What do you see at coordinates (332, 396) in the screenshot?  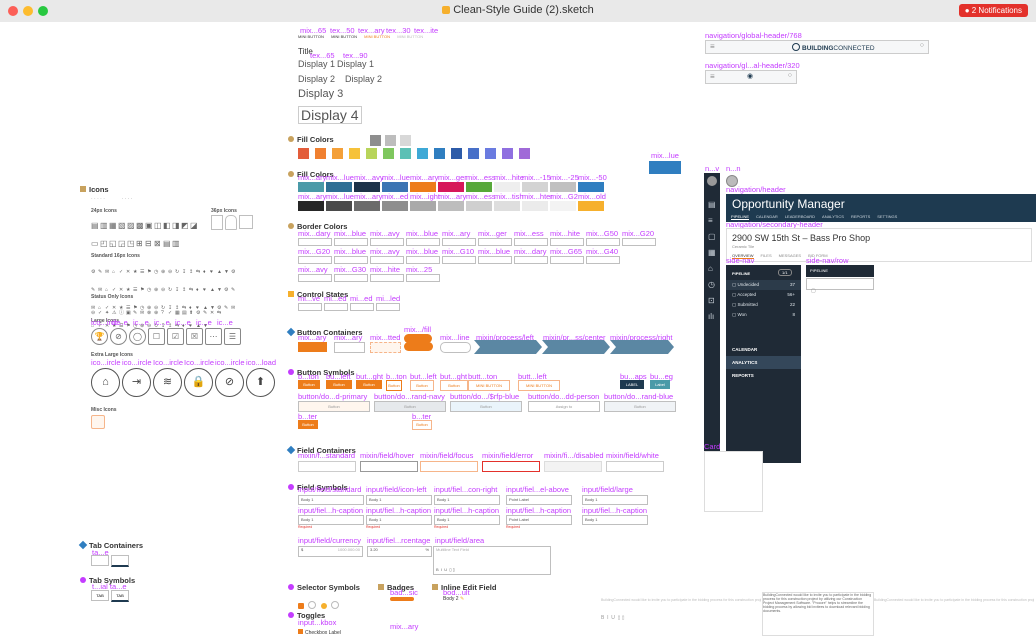 I see `button-row2-label: button/do...d-primary` at bounding box center [332, 396].